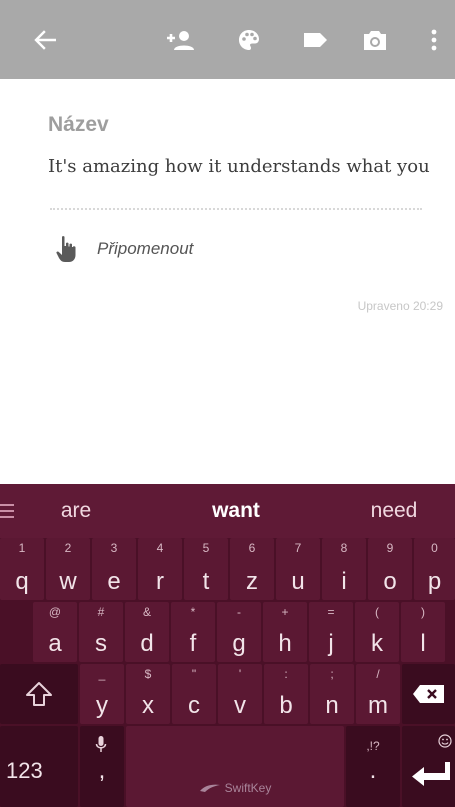  I want to click on divider, so click(236, 209).